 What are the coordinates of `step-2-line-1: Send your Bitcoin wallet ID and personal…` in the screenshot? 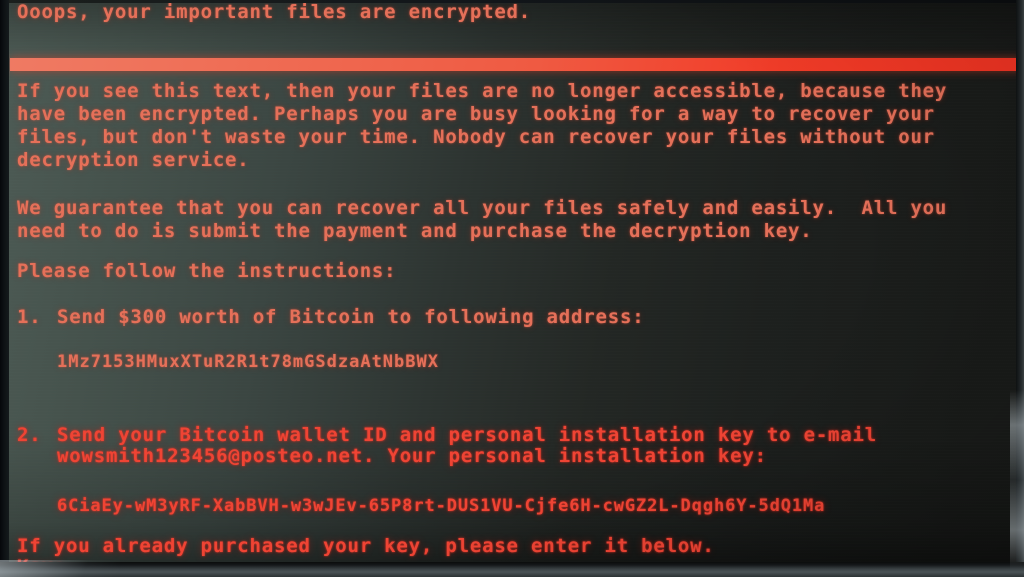 It's located at (467, 435).